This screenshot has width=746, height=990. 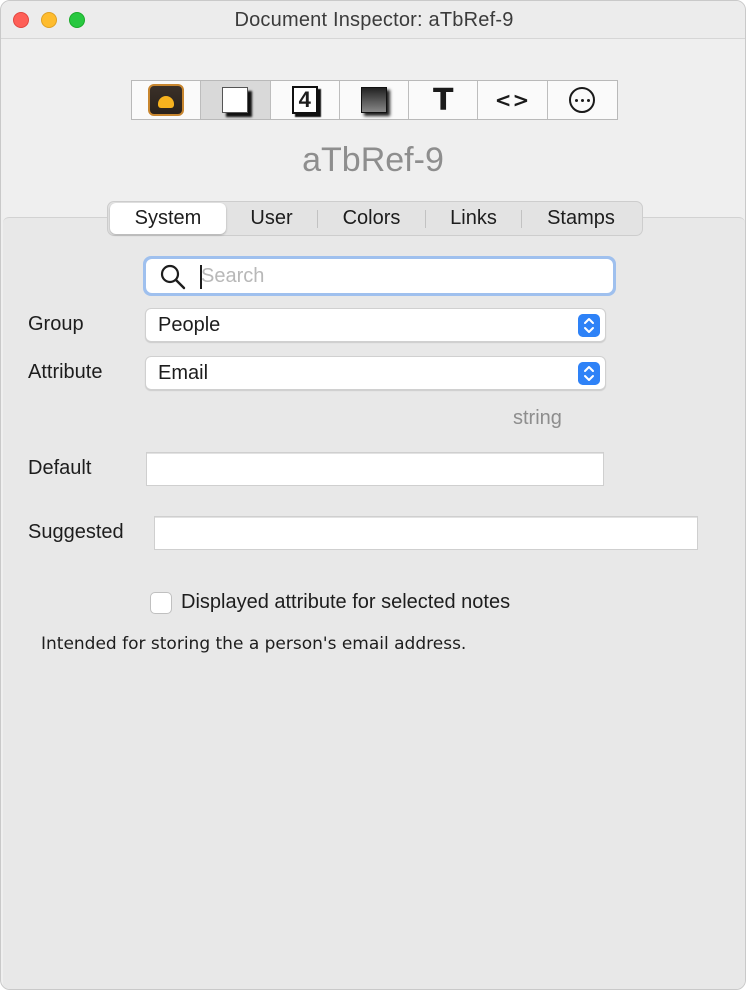 I want to click on toolbar-code-button: <>, so click(x=513, y=100).